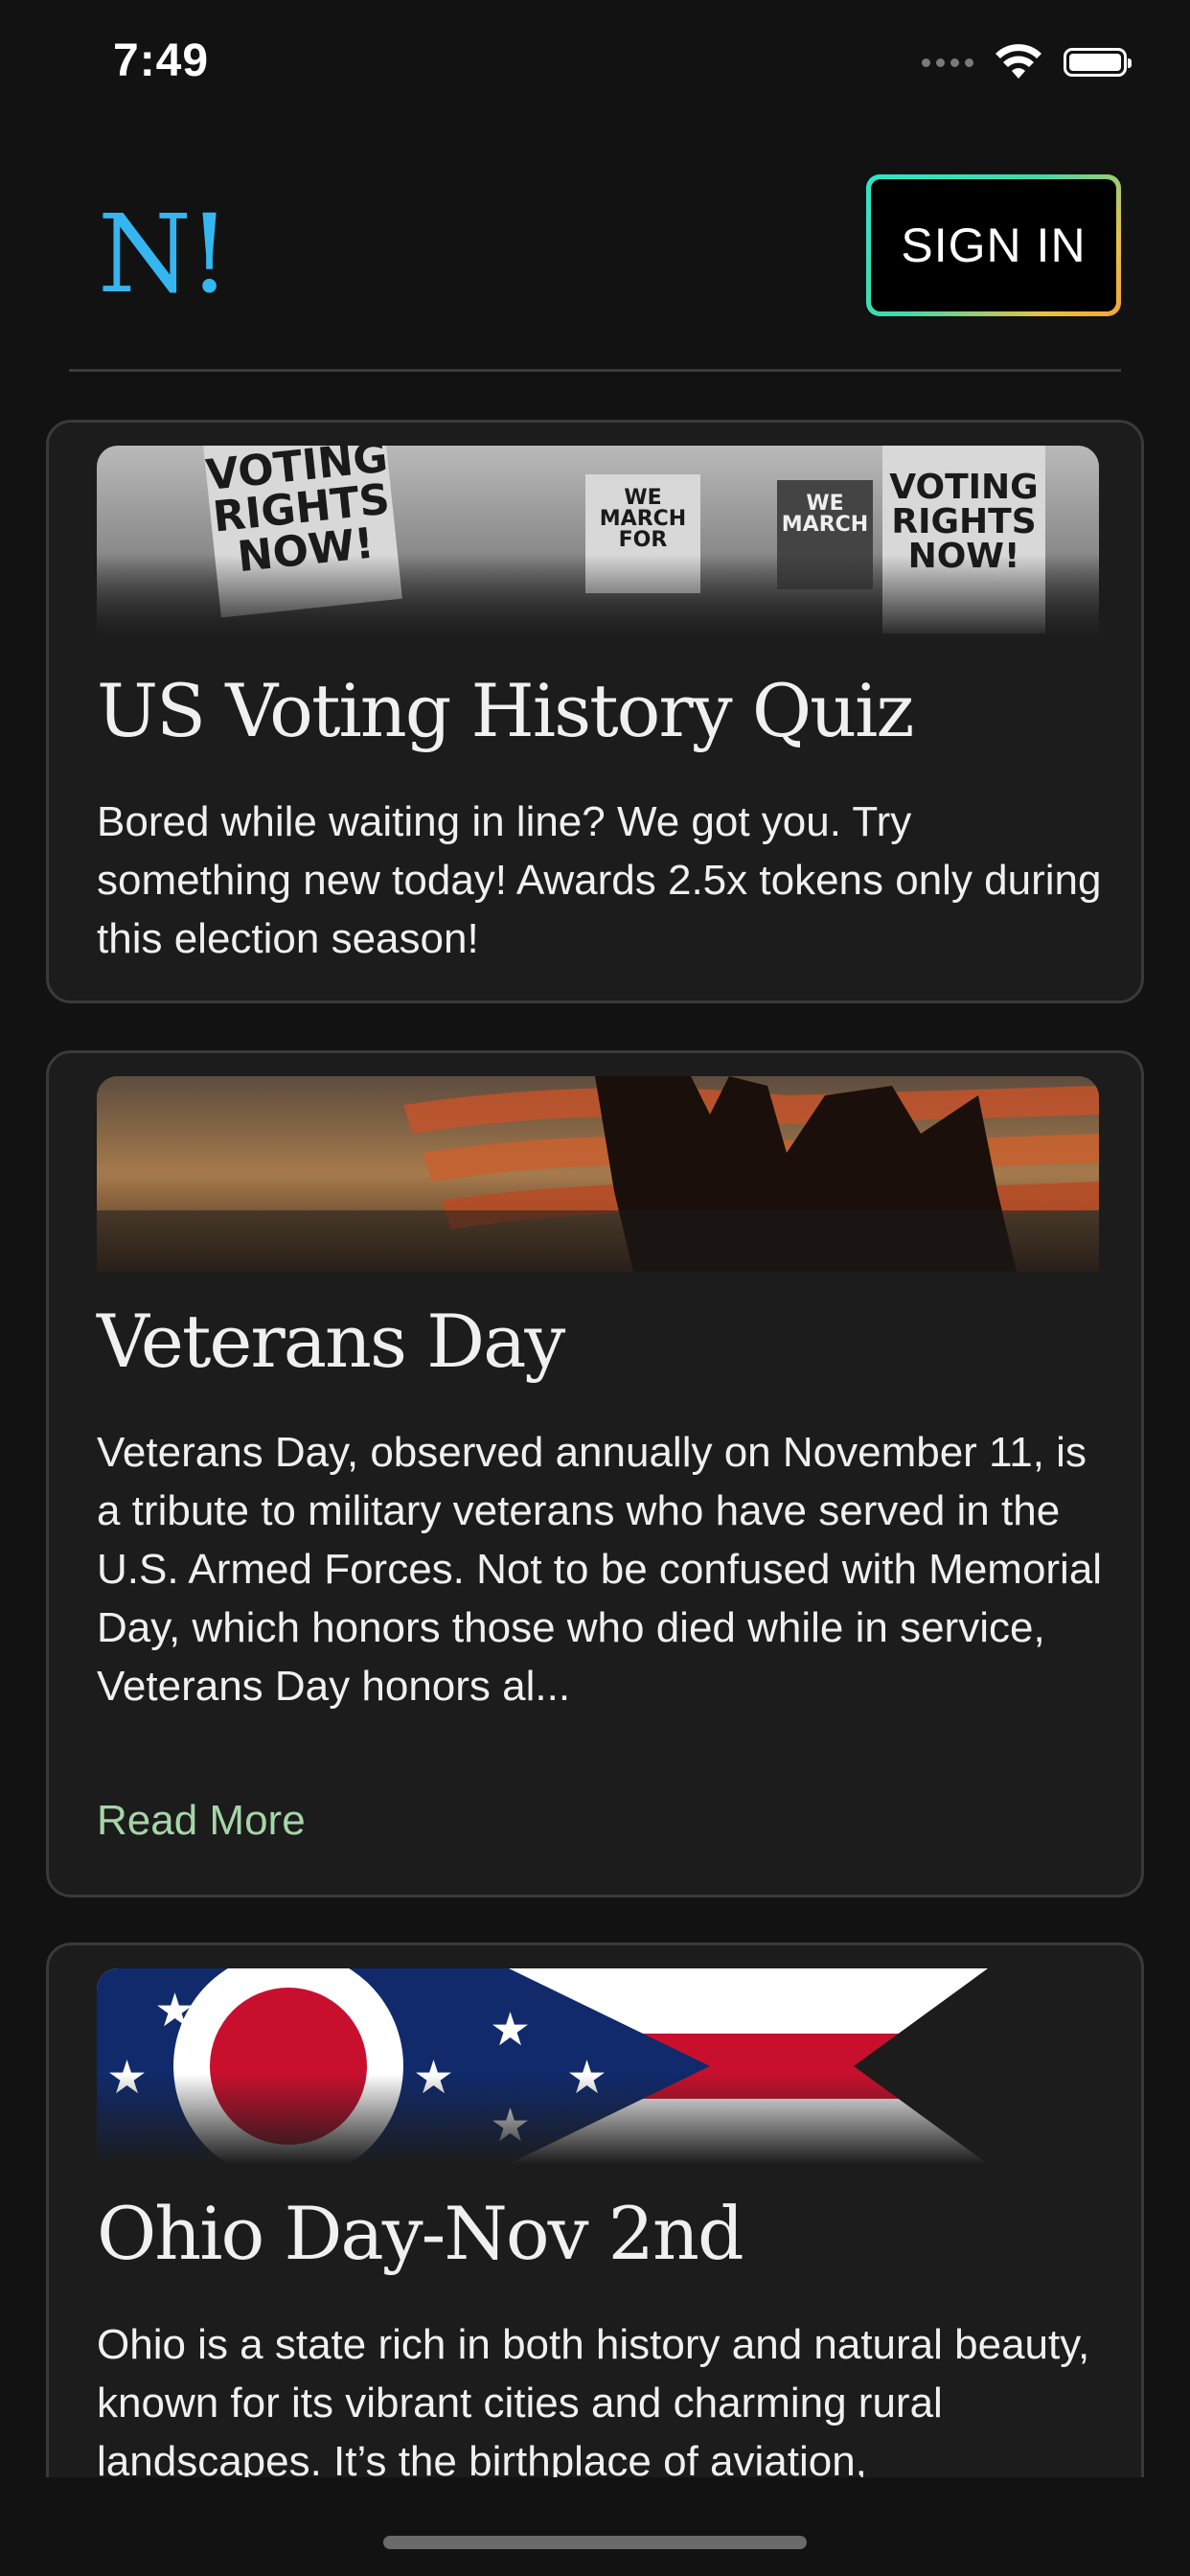 The width and height of the screenshot is (1190, 2576). I want to click on header-divider, so click(595, 370).